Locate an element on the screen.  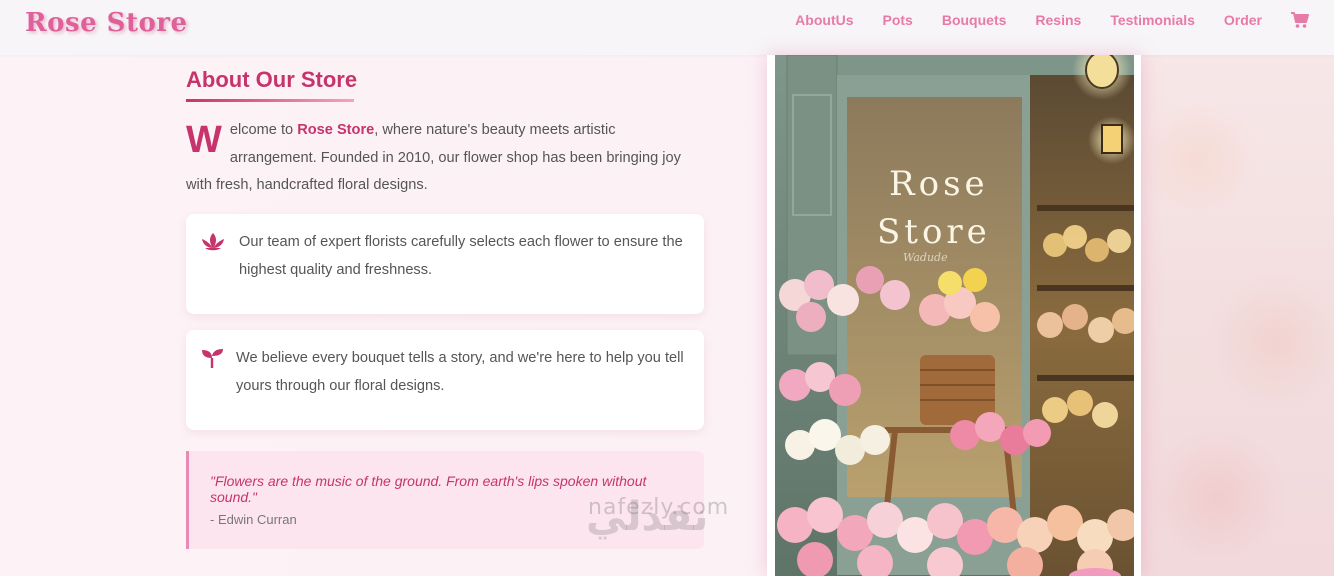
store-sign-line1: Rose is located at coordinates (939, 184).